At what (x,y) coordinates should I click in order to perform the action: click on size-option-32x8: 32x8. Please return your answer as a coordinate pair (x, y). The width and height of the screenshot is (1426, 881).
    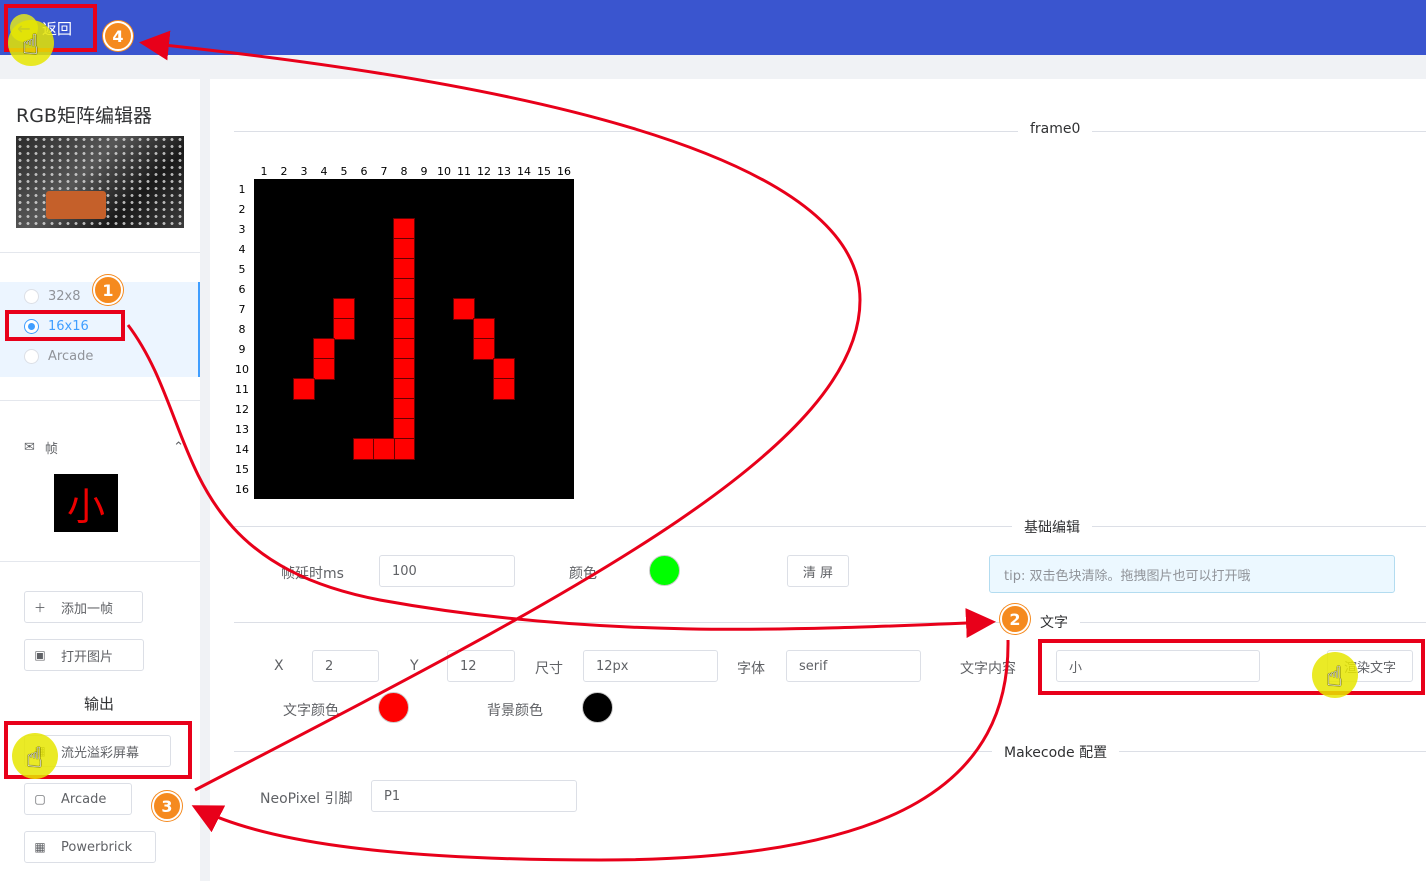
    Looking at the image, I should click on (52, 296).